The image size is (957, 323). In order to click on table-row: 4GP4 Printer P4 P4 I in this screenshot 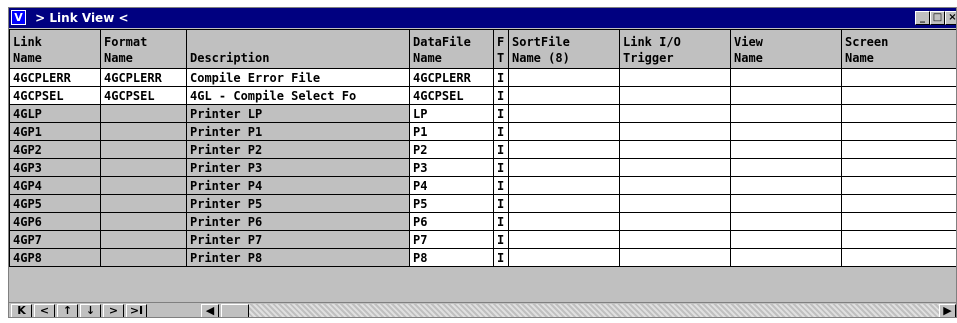, I will do `click(482, 185)`.